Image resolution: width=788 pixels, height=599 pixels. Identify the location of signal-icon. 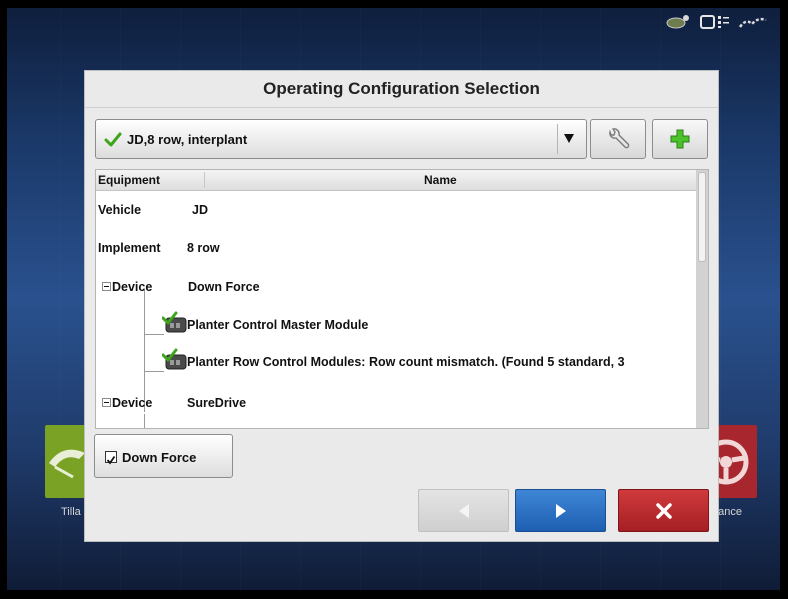
(753, 22).